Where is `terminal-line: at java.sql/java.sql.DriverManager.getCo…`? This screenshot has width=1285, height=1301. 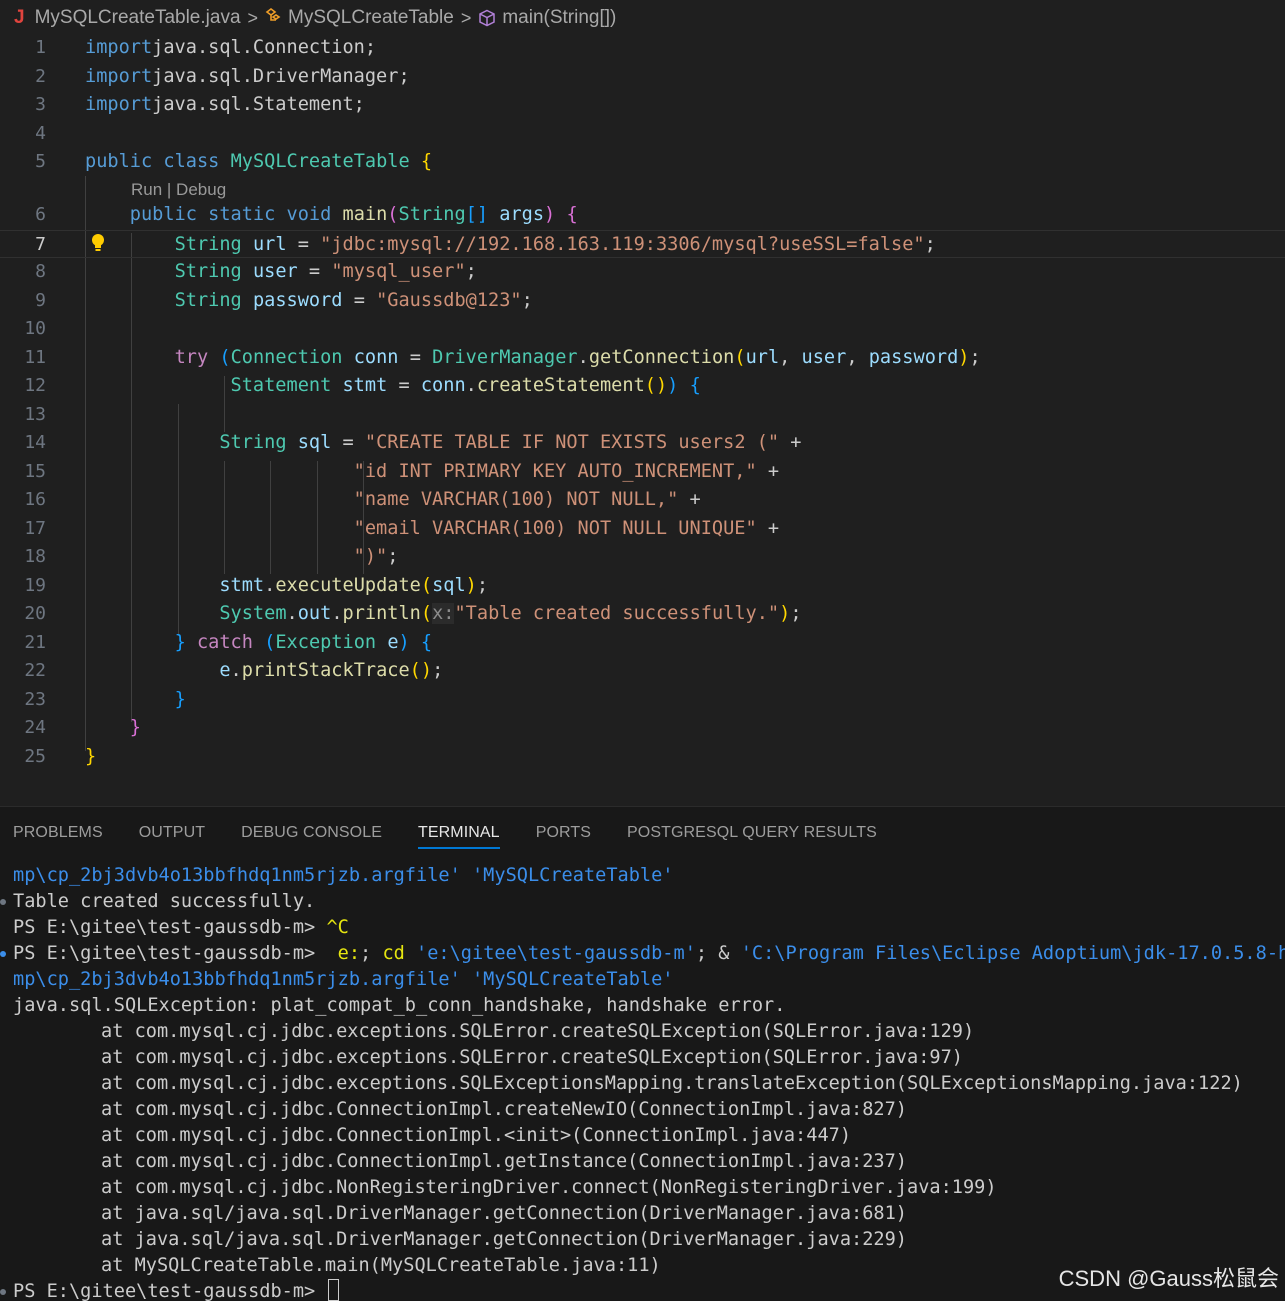
terminal-line: at java.sql/java.sql.DriverManager.getCo… is located at coordinates (504, 1240).